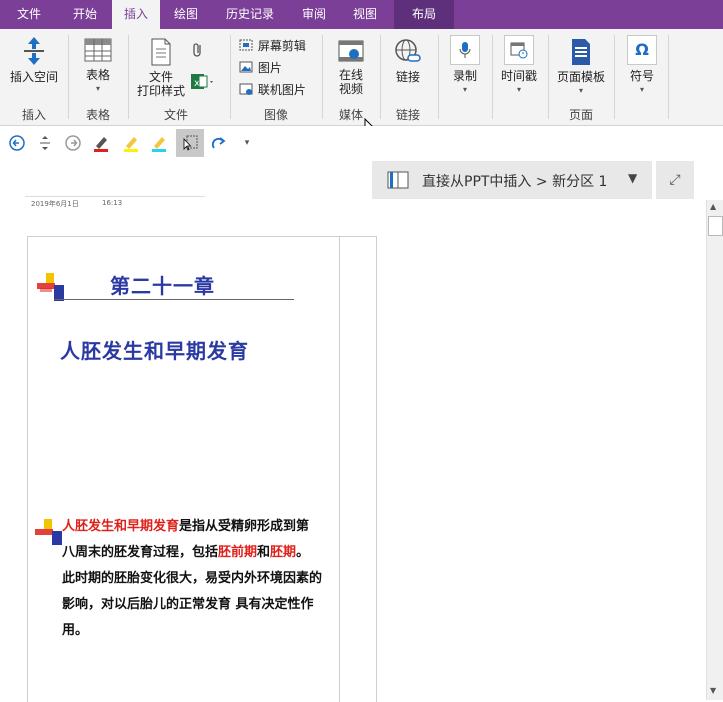  What do you see at coordinates (713, 206) in the screenshot?
I see `scroll-up-icon: ▲` at bounding box center [713, 206].